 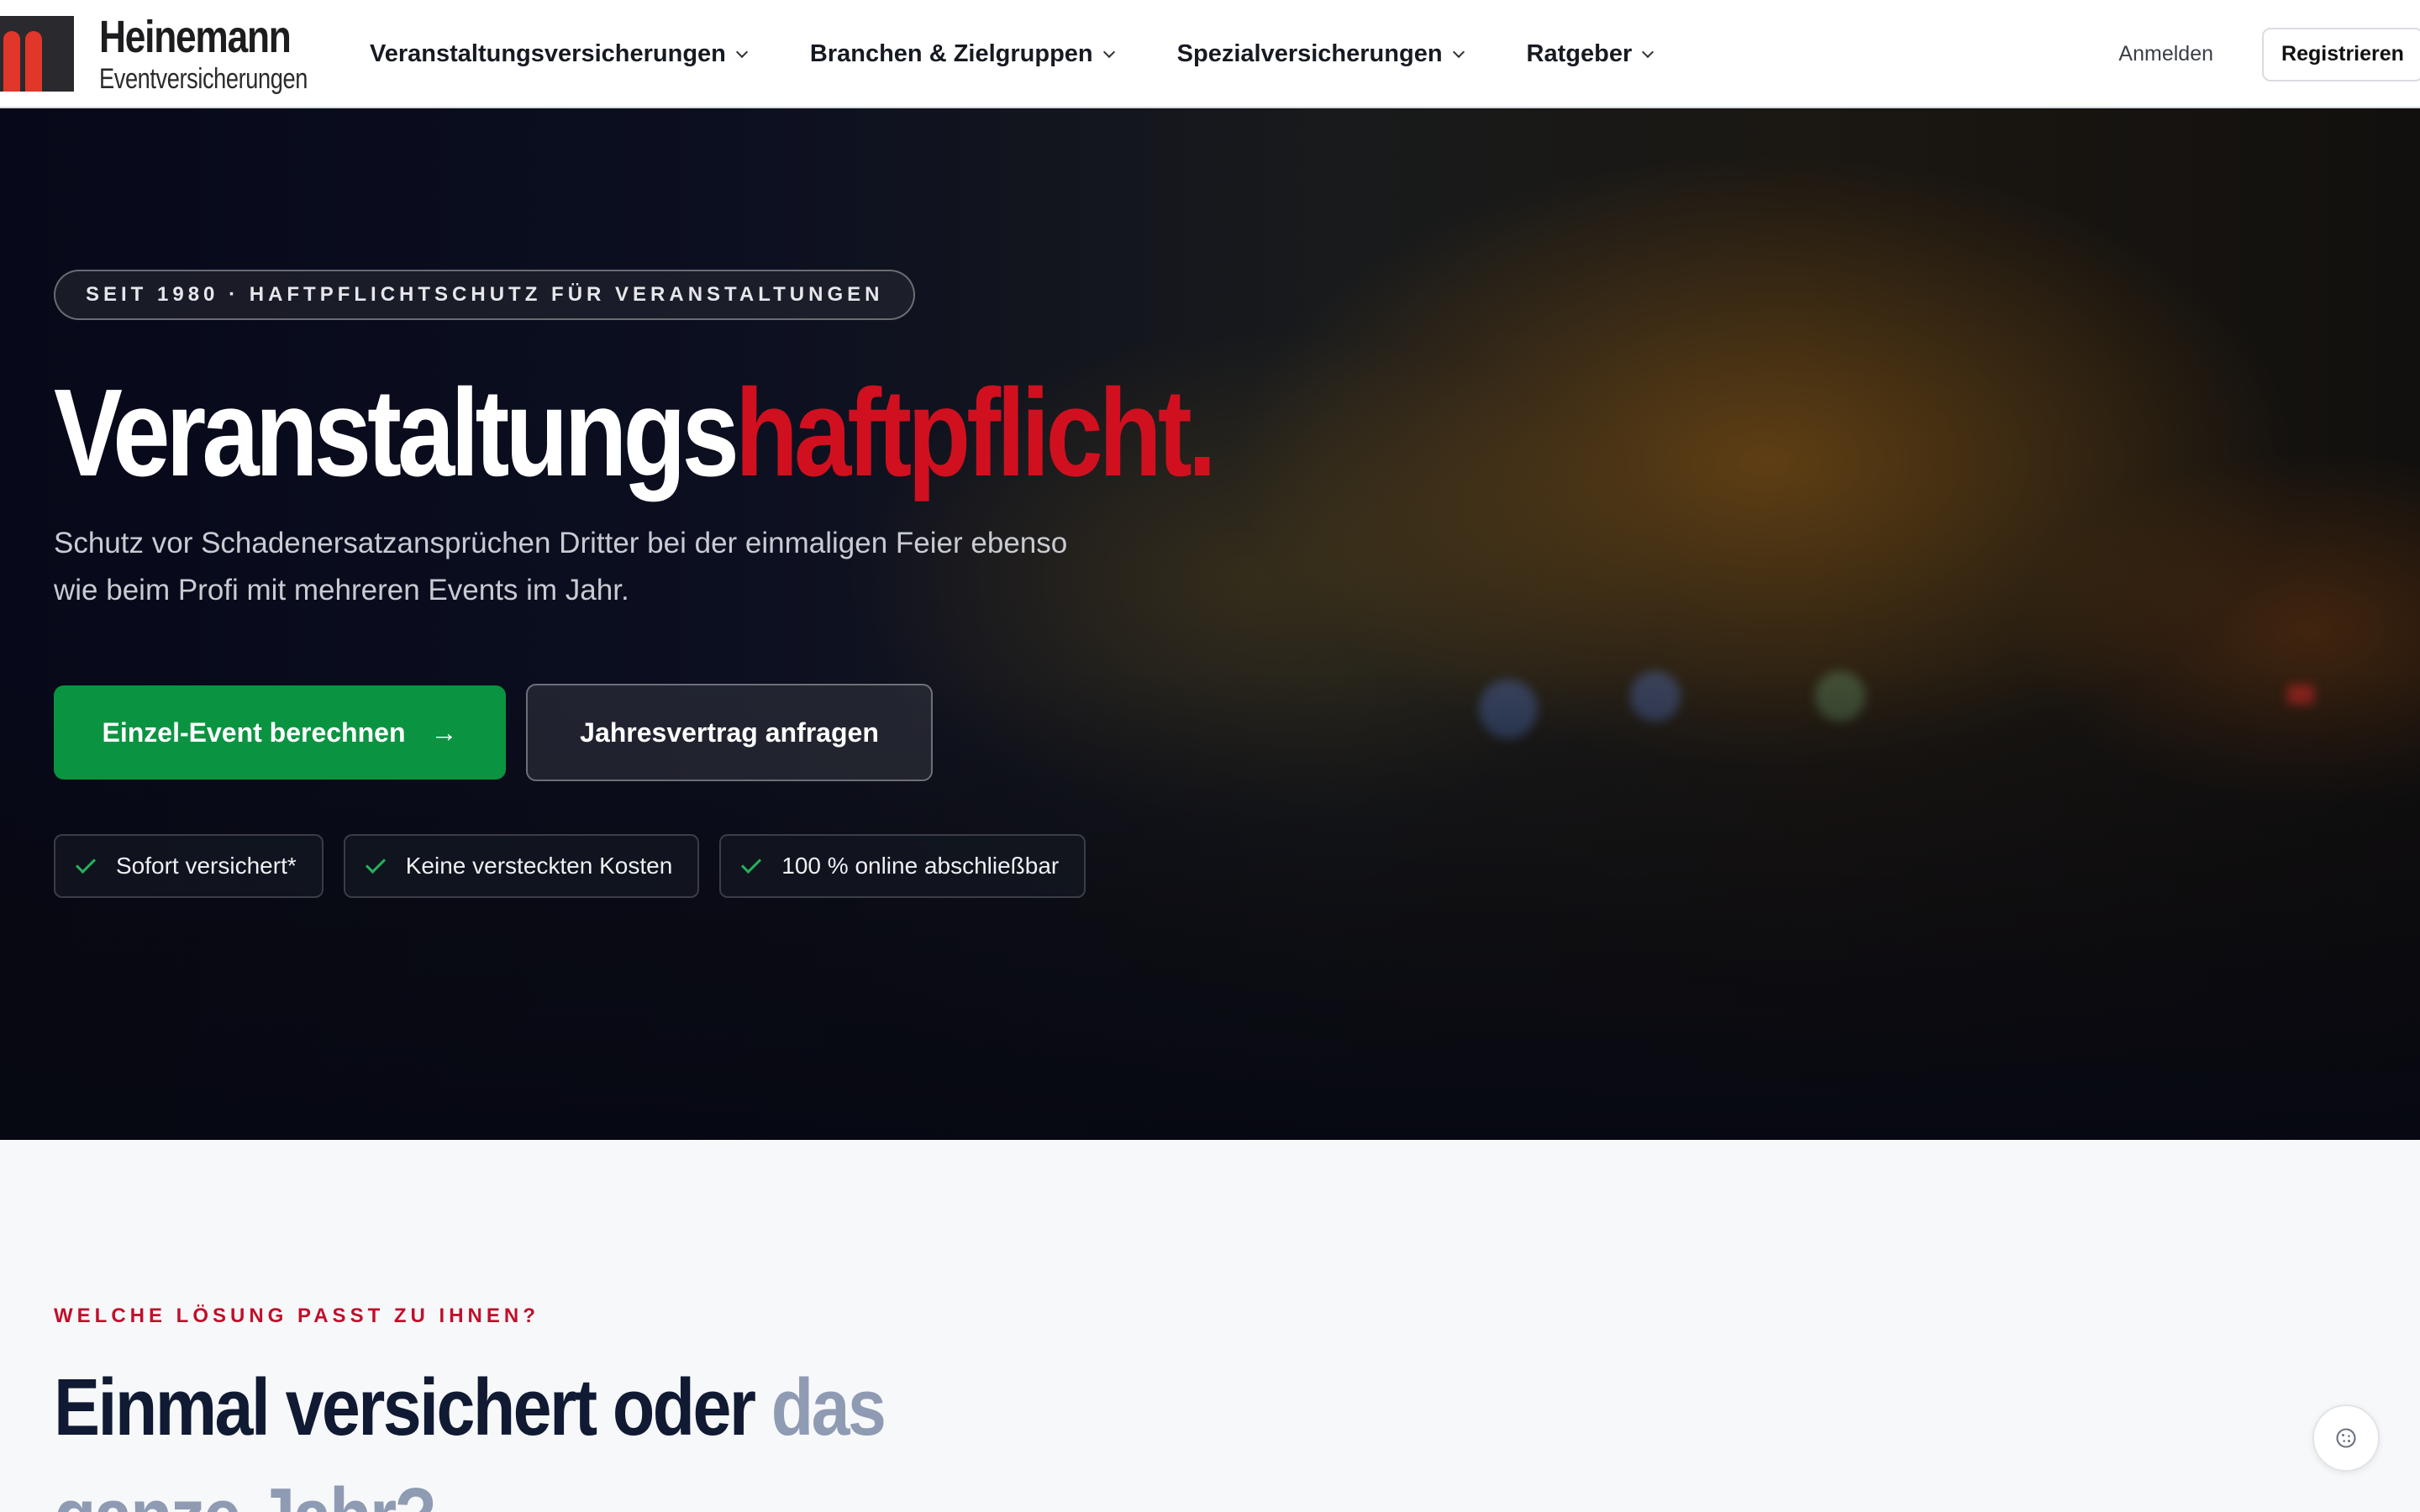 What do you see at coordinates (2341, 54) in the screenshot?
I see `register-button: Registrieren` at bounding box center [2341, 54].